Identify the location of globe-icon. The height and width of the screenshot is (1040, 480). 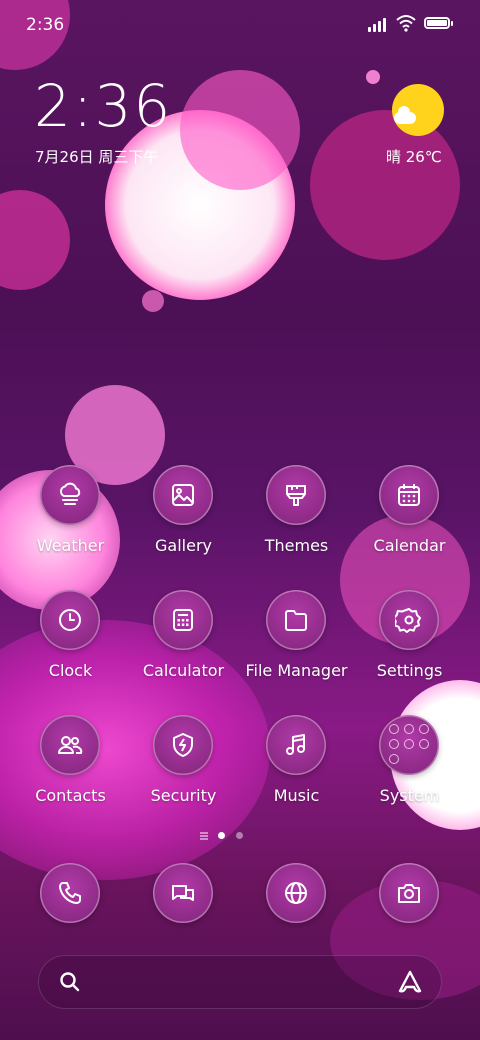
(296, 893).